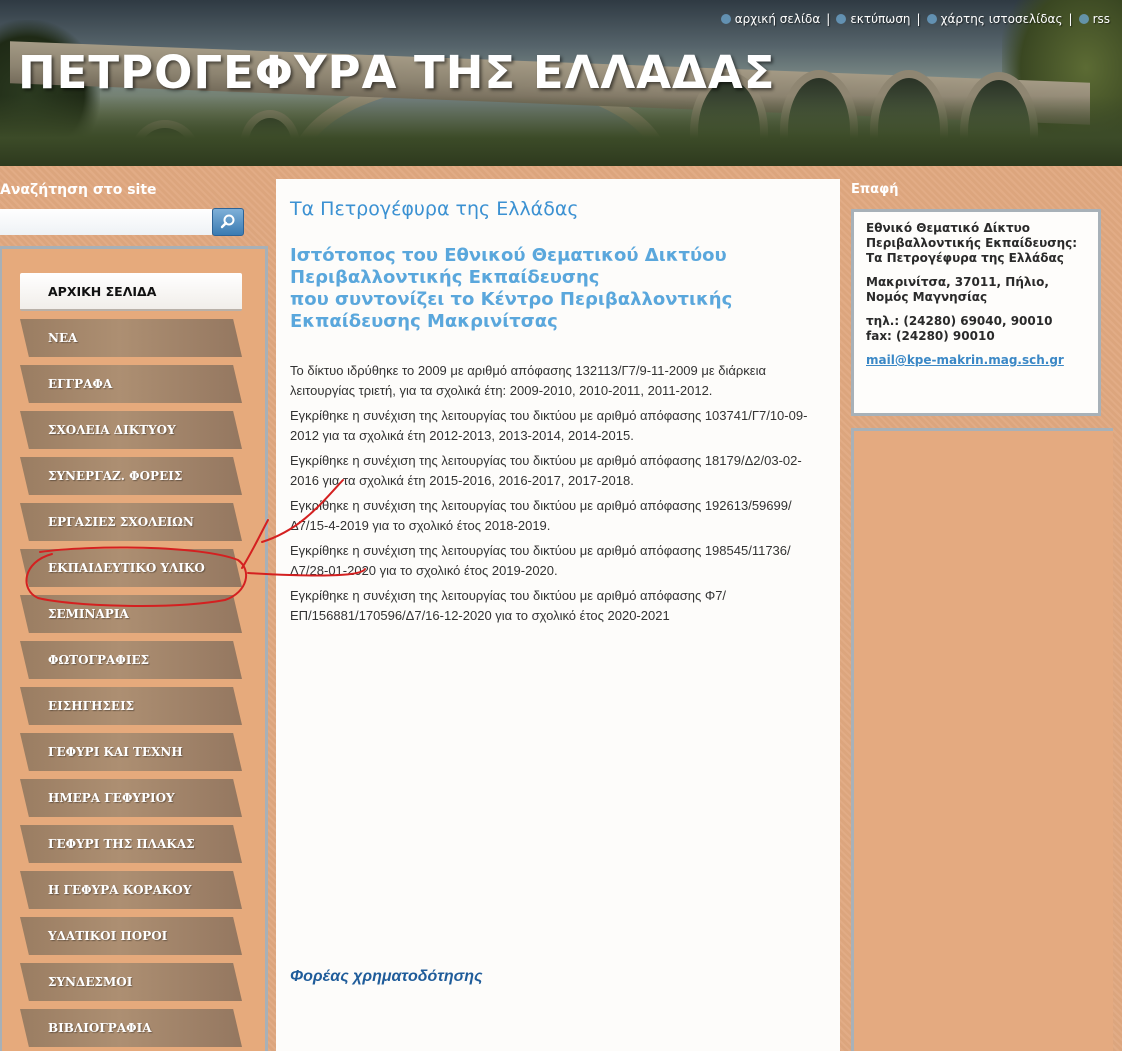 The width and height of the screenshot is (1122, 1051). What do you see at coordinates (131, 1028) in the screenshot?
I see `nav-item-bibliography: ΒΙΒΛΙΟΓΡΑΦΙΑ` at bounding box center [131, 1028].